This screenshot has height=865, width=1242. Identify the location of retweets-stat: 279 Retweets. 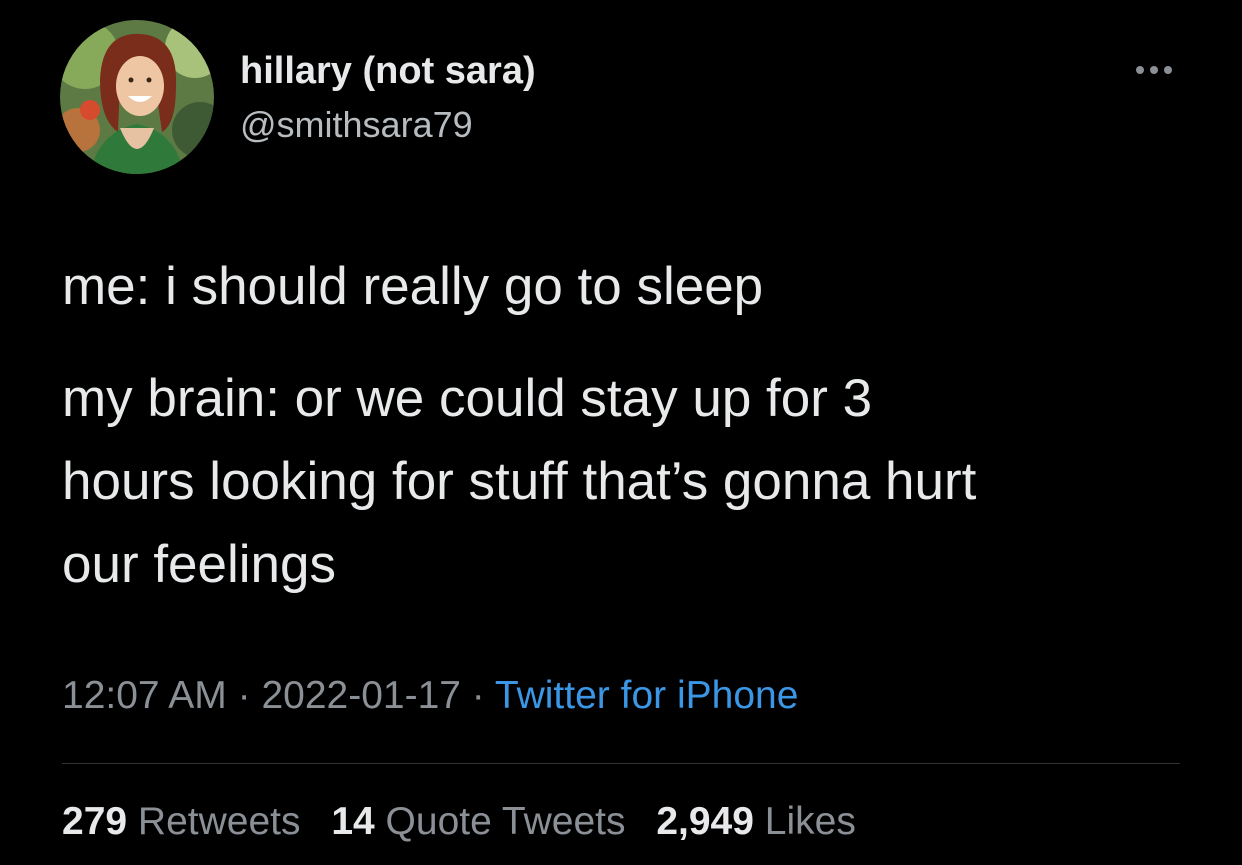
(181, 821).